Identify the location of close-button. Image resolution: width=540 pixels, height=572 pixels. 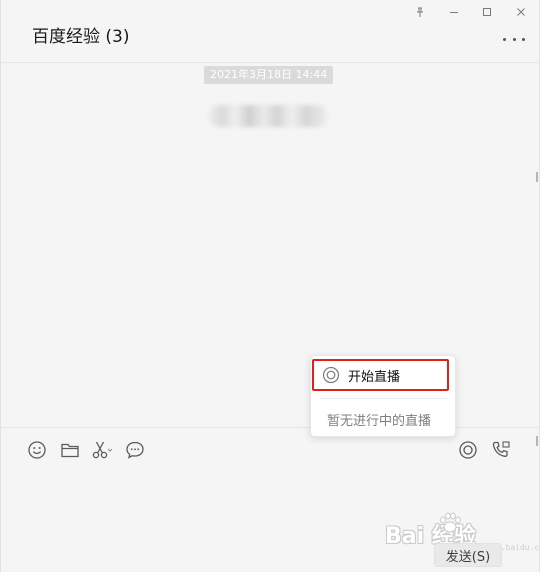
(521, 12).